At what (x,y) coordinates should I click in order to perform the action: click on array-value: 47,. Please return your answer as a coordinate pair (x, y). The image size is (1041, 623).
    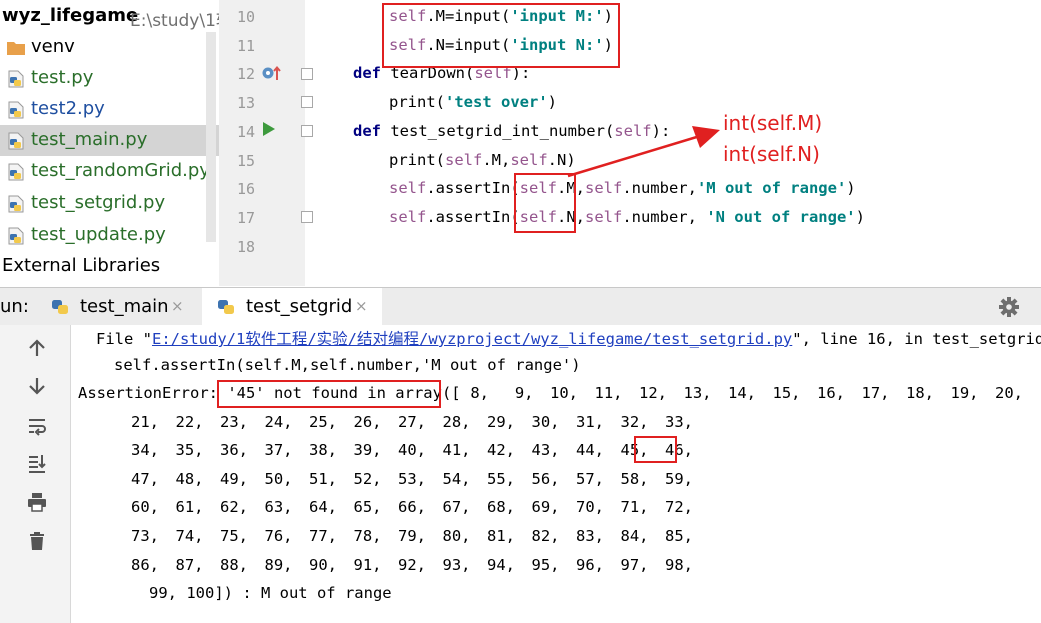
    Looking at the image, I should click on (145, 478).